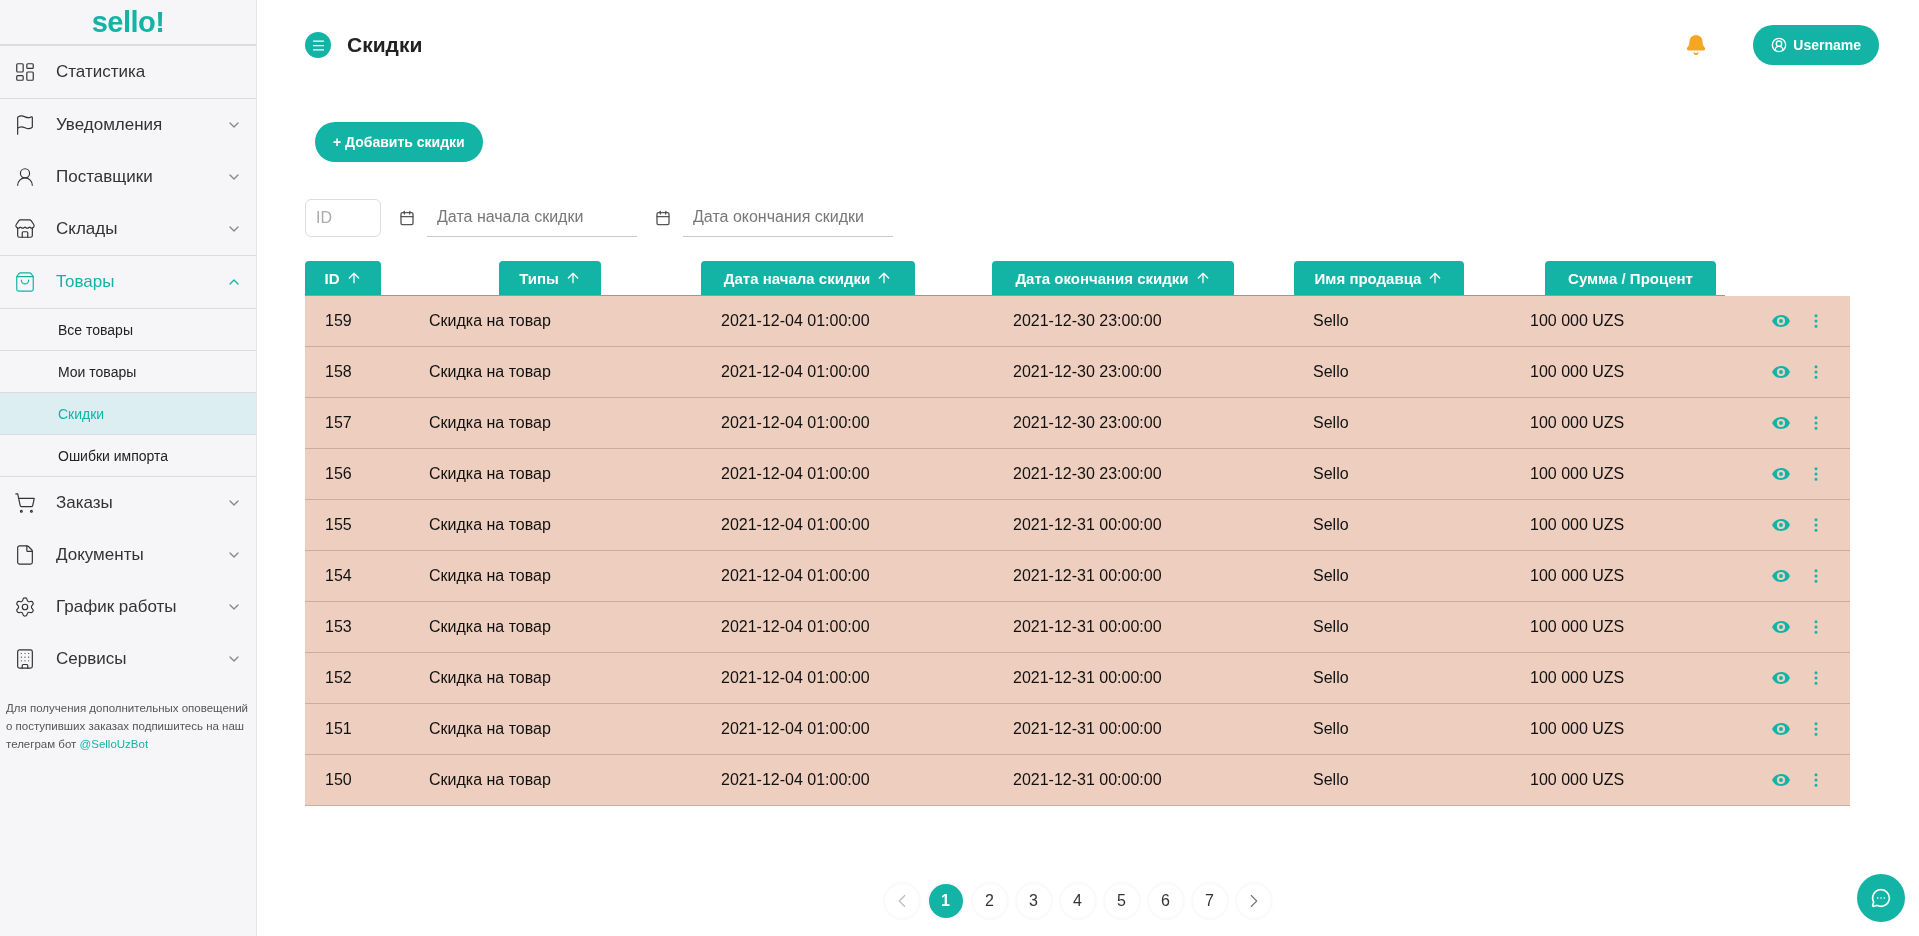 The image size is (1919, 936). What do you see at coordinates (901, 901) in the screenshot?
I see `previous-page-button` at bounding box center [901, 901].